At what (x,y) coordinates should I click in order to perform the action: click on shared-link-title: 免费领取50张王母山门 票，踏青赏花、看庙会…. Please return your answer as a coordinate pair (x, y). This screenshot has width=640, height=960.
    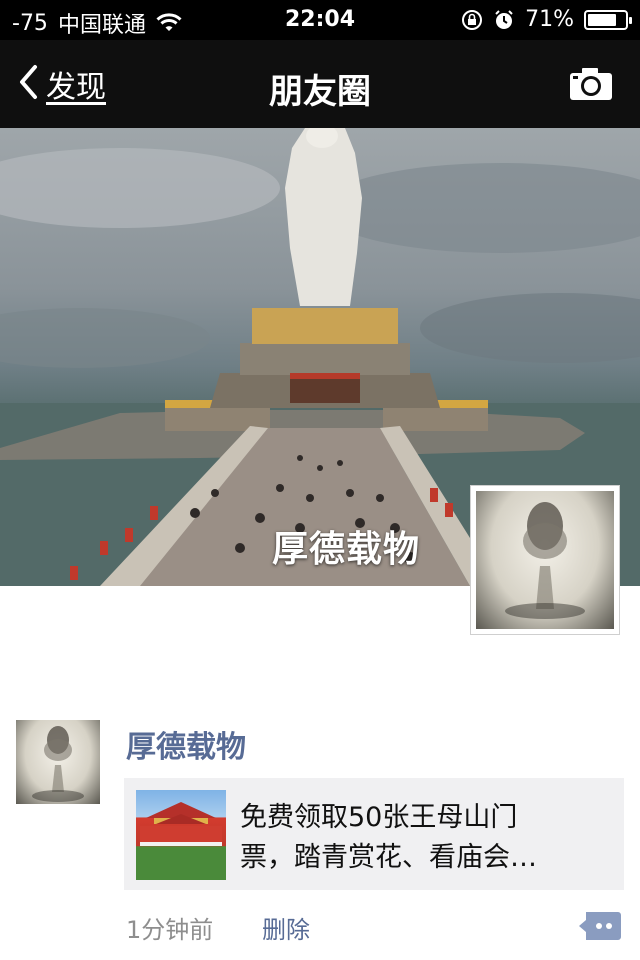
    Looking at the image, I should click on (420, 838).